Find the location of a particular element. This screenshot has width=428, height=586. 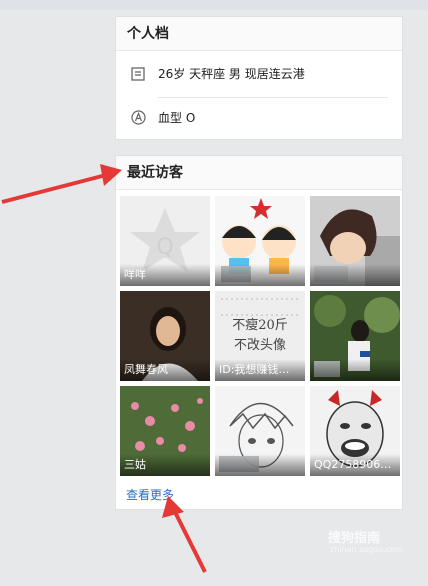

profile-info-text: 26岁 天秤座 男 现居连云港 is located at coordinates (231, 74).